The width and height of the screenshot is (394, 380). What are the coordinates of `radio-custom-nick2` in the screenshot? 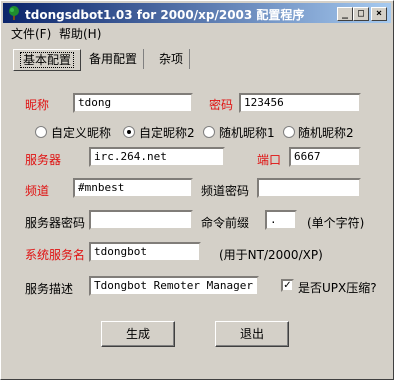 It's located at (129, 132).